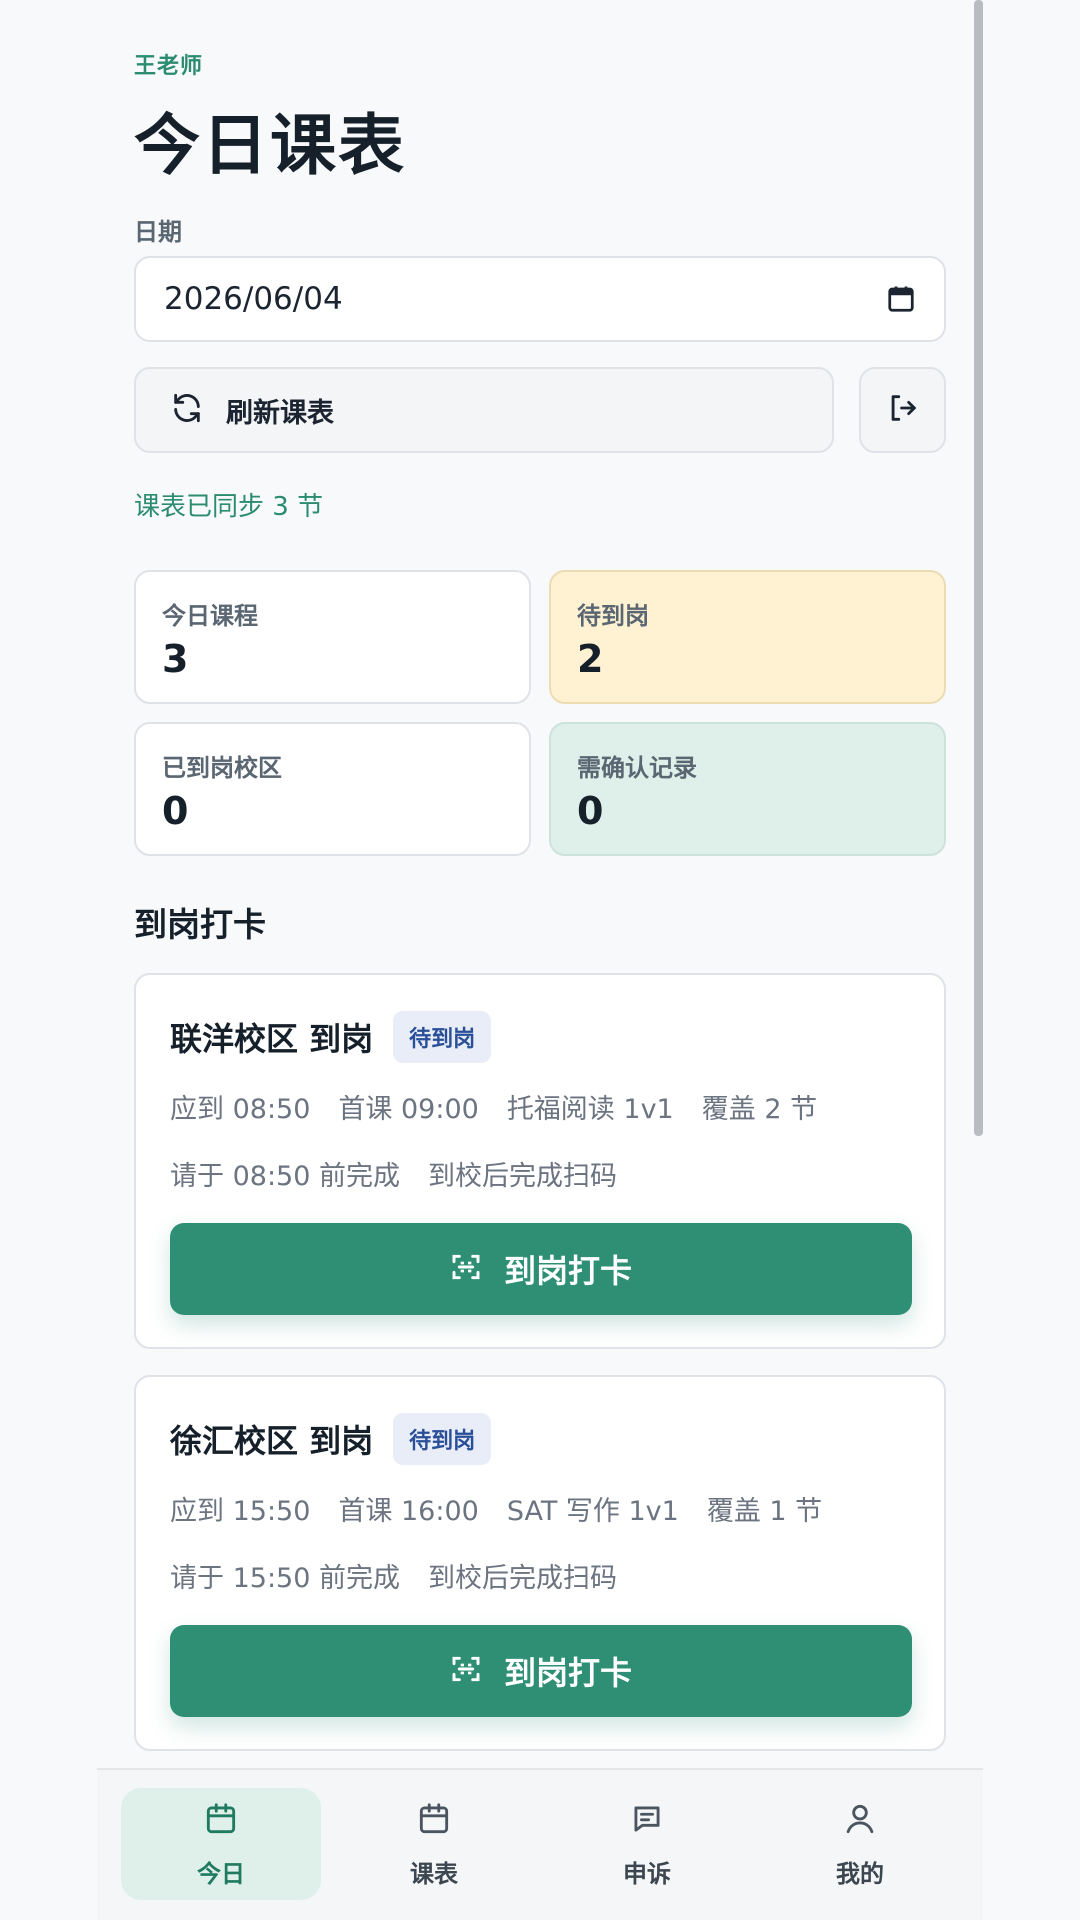  Describe the element at coordinates (590, 1109) in the screenshot. I see `meta-course: 托福阅读 1v1` at that location.